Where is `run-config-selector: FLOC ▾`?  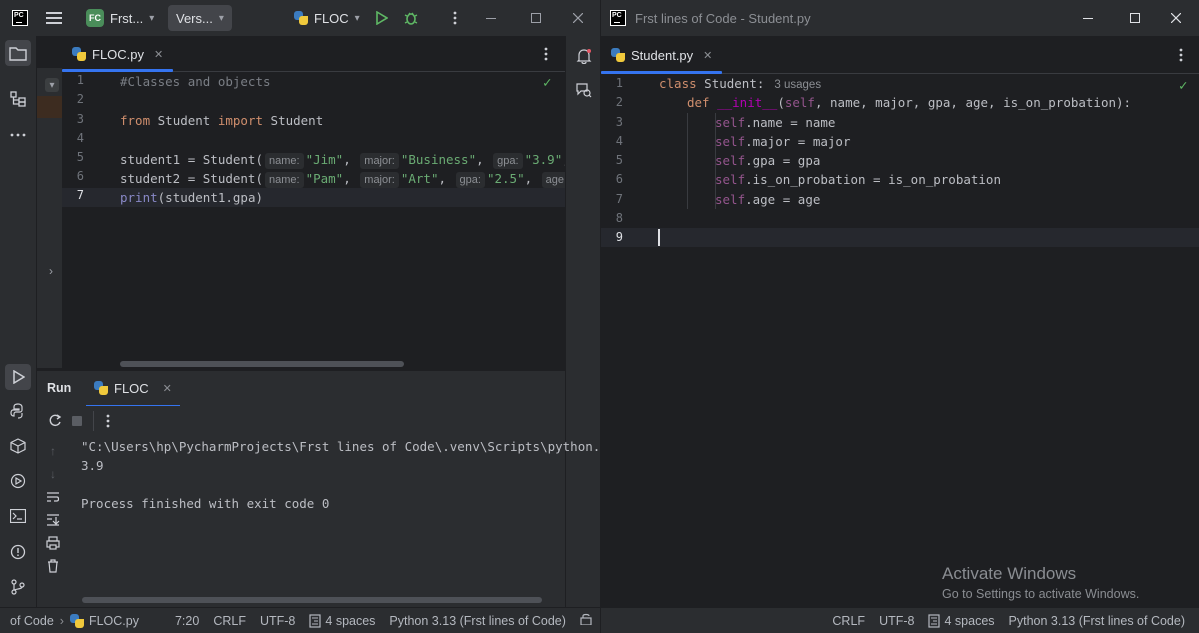
run-config-selector: FLOC ▾ is located at coordinates (327, 18).